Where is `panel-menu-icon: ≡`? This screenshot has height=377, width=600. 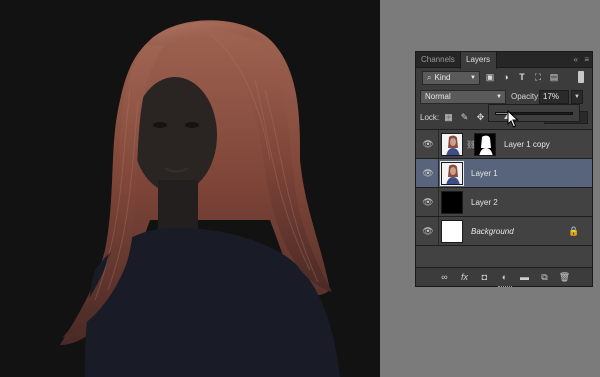
panel-menu-icon: ≡ is located at coordinates (586, 59).